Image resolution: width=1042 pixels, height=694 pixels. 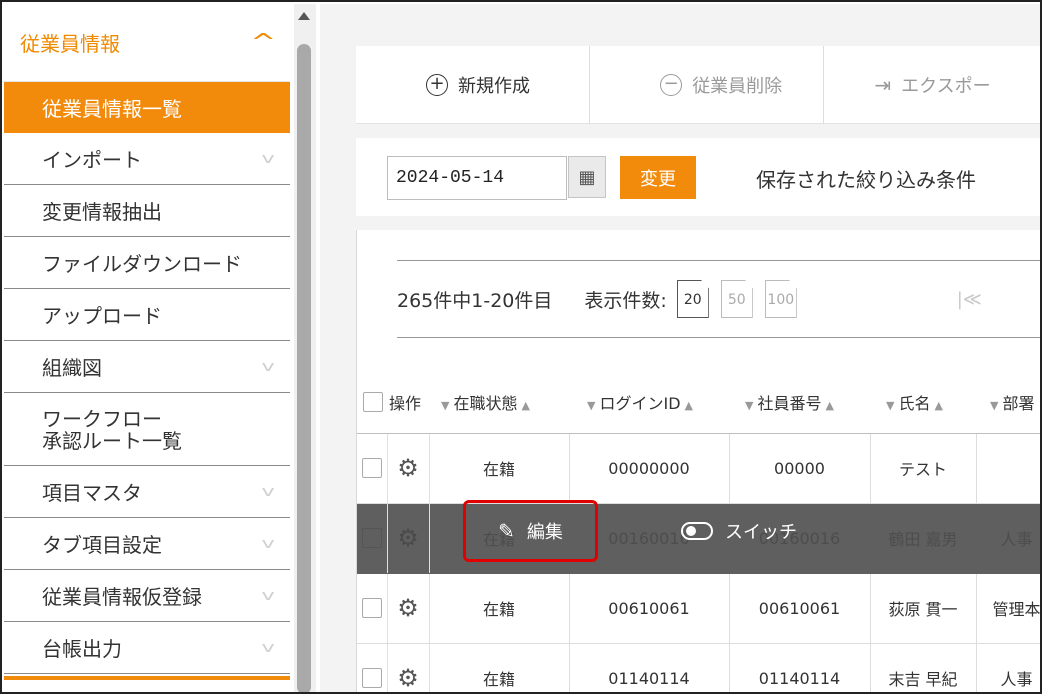 I want to click on sidebar-item-employee-list: 従業員情報一覧, so click(x=147, y=107).